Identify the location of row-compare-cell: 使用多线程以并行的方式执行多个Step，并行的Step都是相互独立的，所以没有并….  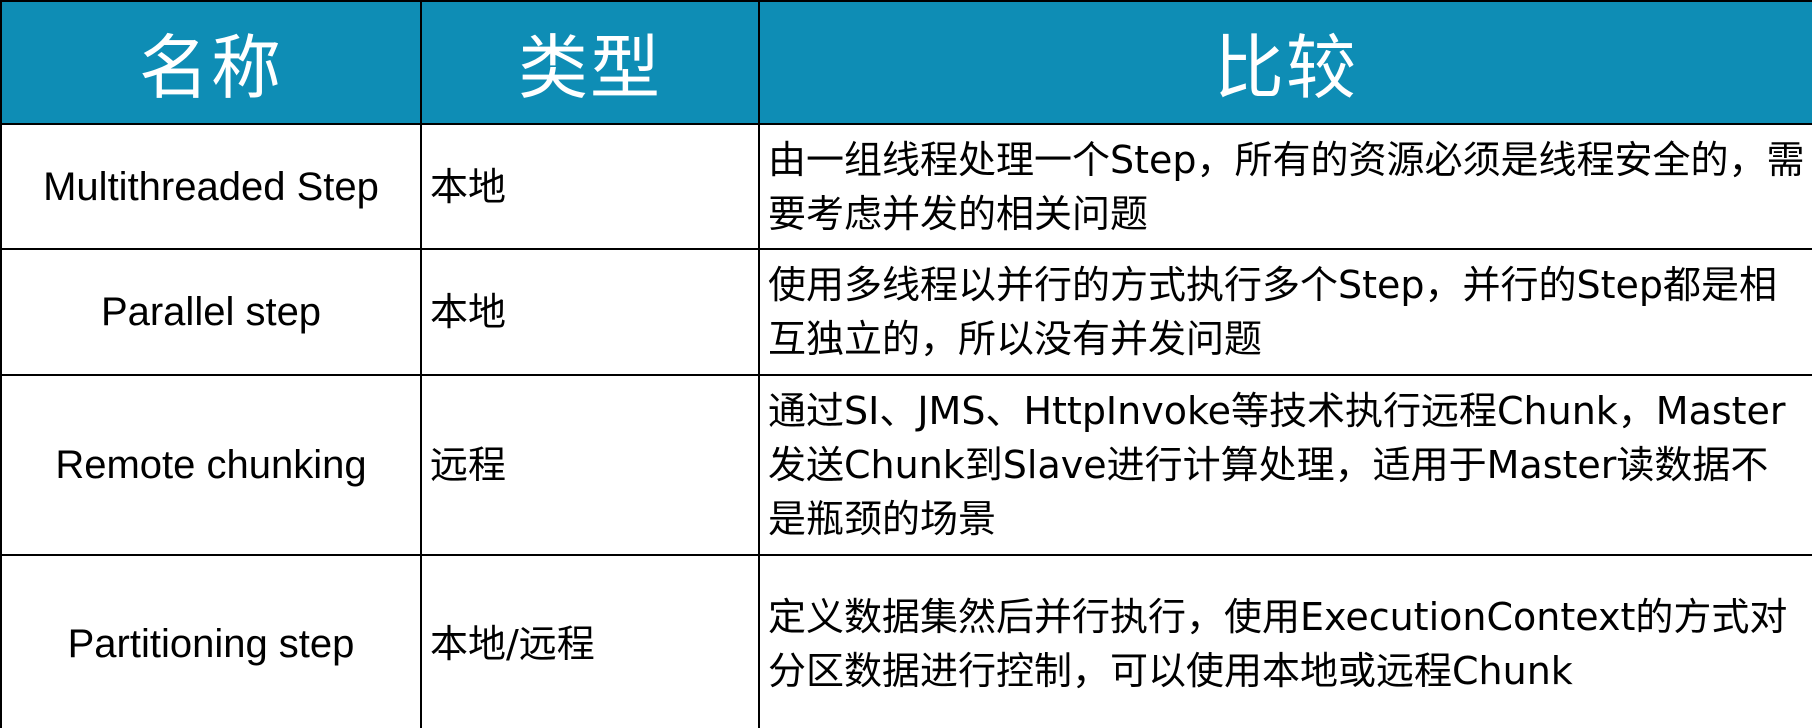
(1285, 312).